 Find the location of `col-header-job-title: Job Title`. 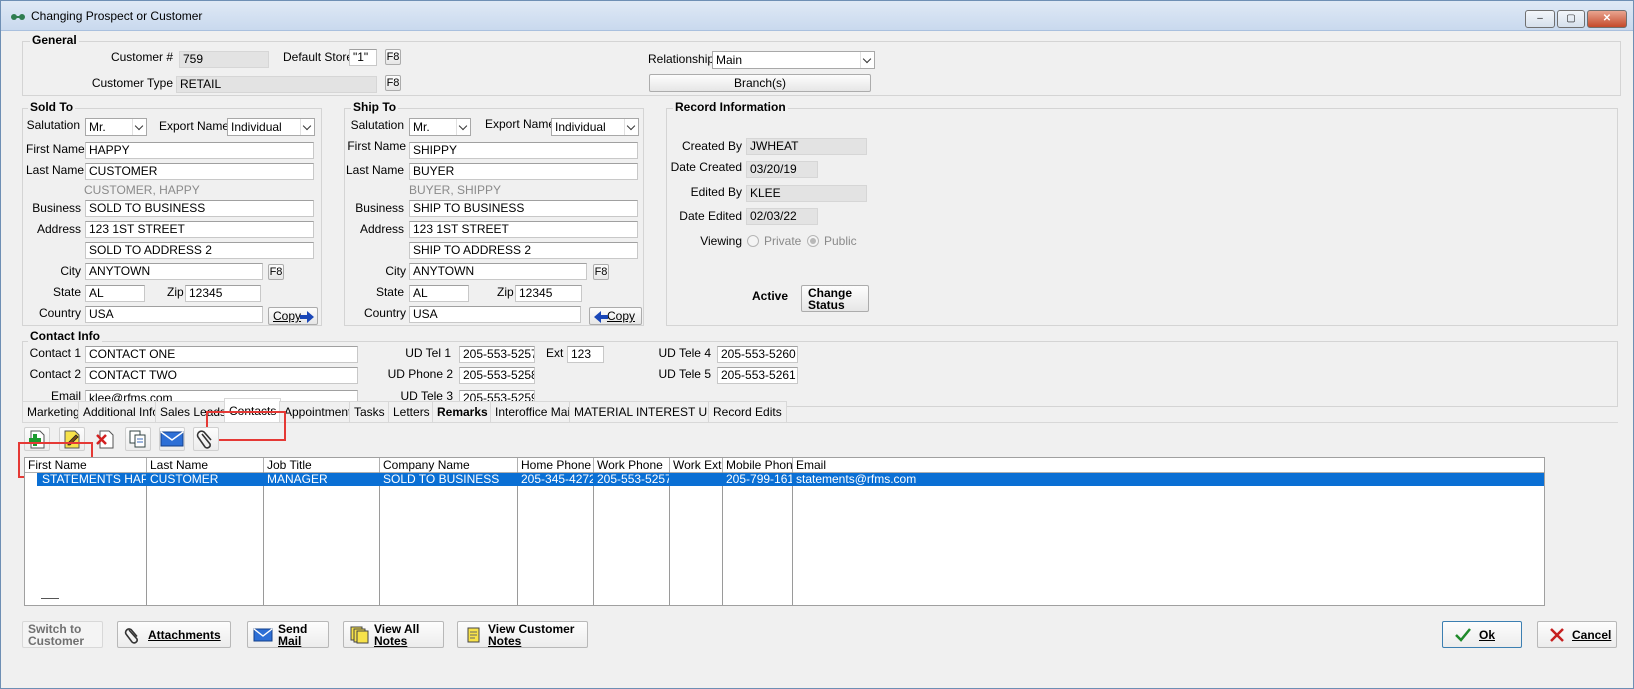

col-header-job-title: Job Title is located at coordinates (322, 465).